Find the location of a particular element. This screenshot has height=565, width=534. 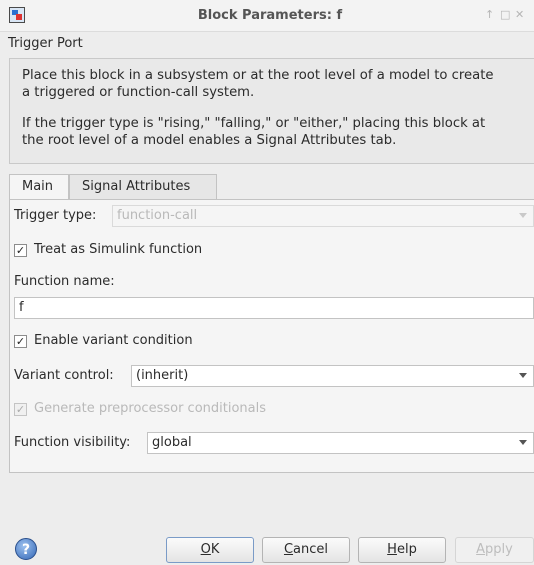

block-type-heading: Trigger Port is located at coordinates (45, 43).